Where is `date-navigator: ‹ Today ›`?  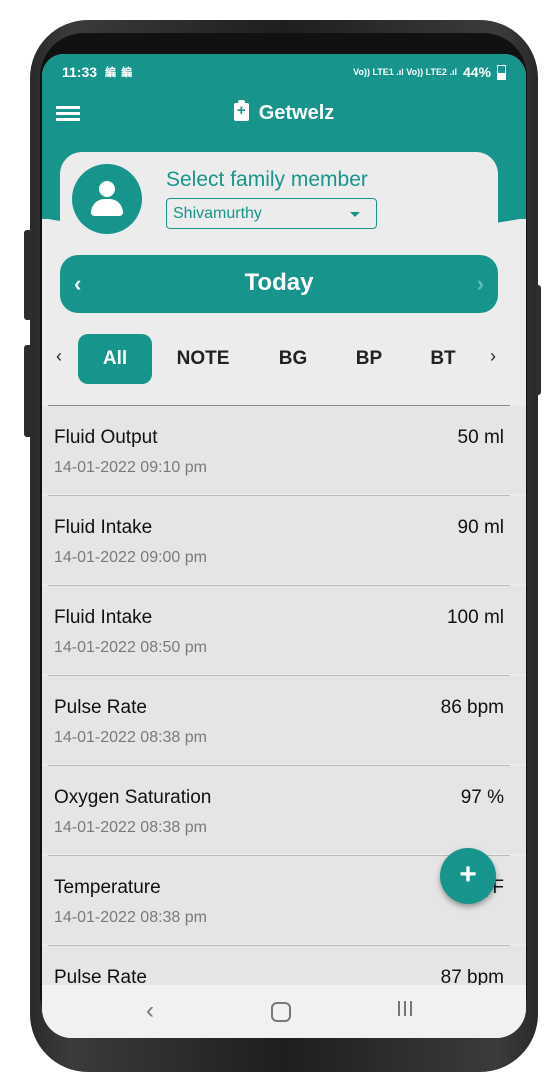 date-navigator: ‹ Today › is located at coordinates (279, 284).